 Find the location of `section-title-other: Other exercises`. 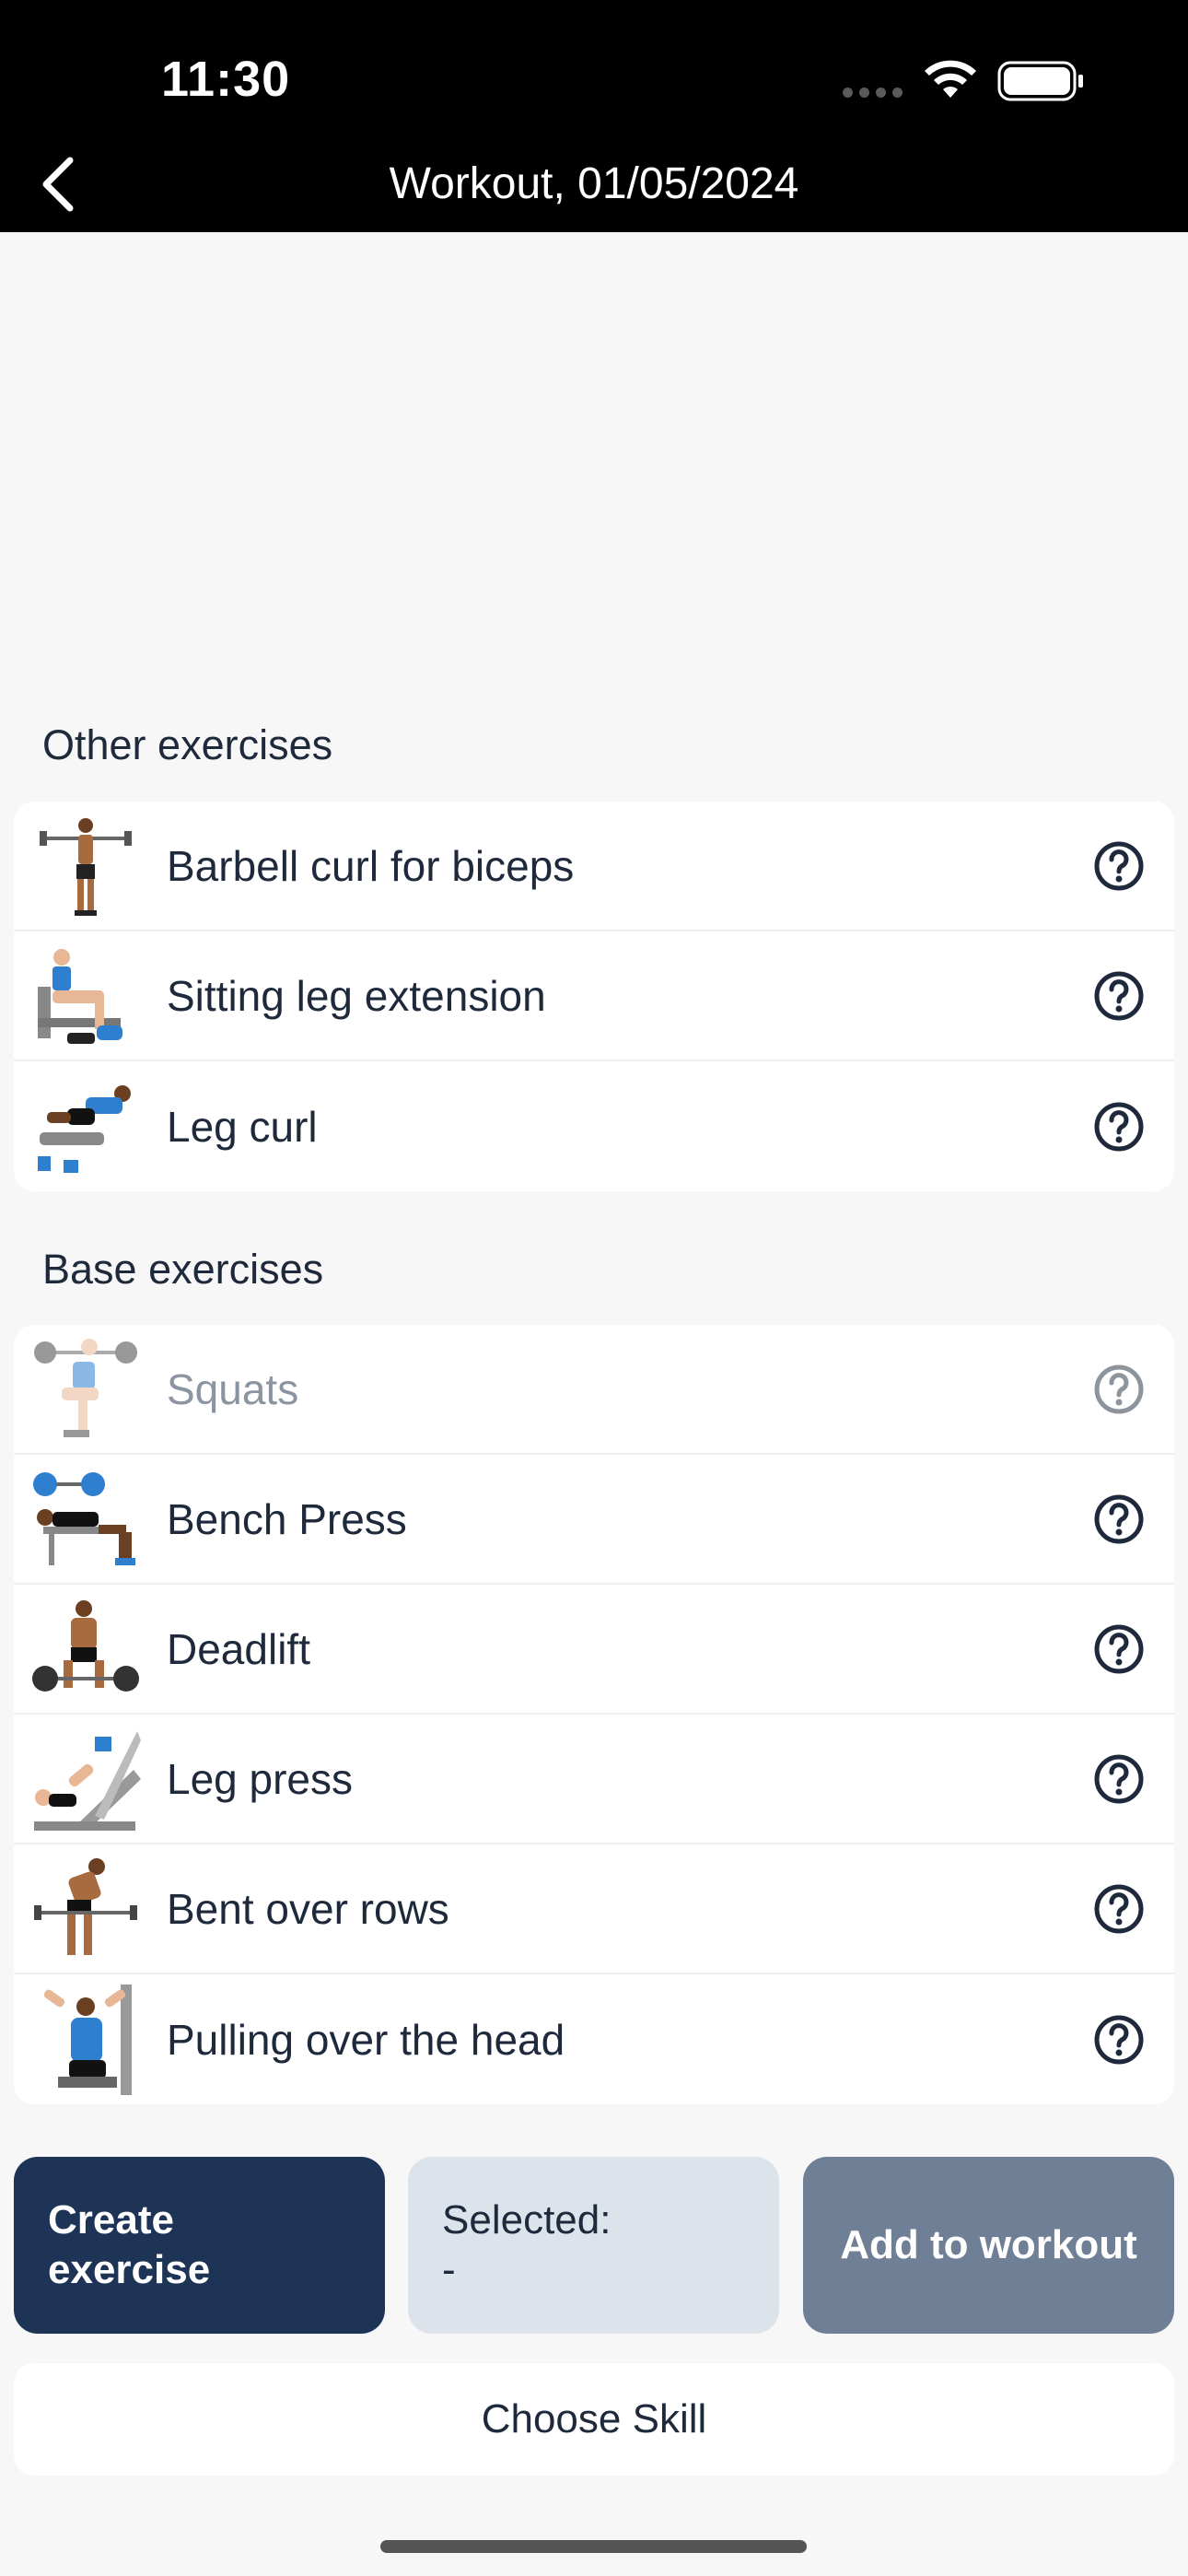

section-title-other: Other exercises is located at coordinates (187, 744).